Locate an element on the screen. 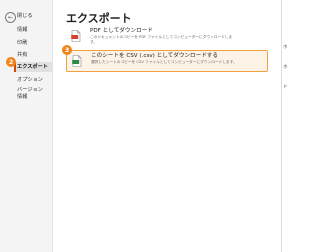  edge-text: ド is located at coordinates (285, 87).